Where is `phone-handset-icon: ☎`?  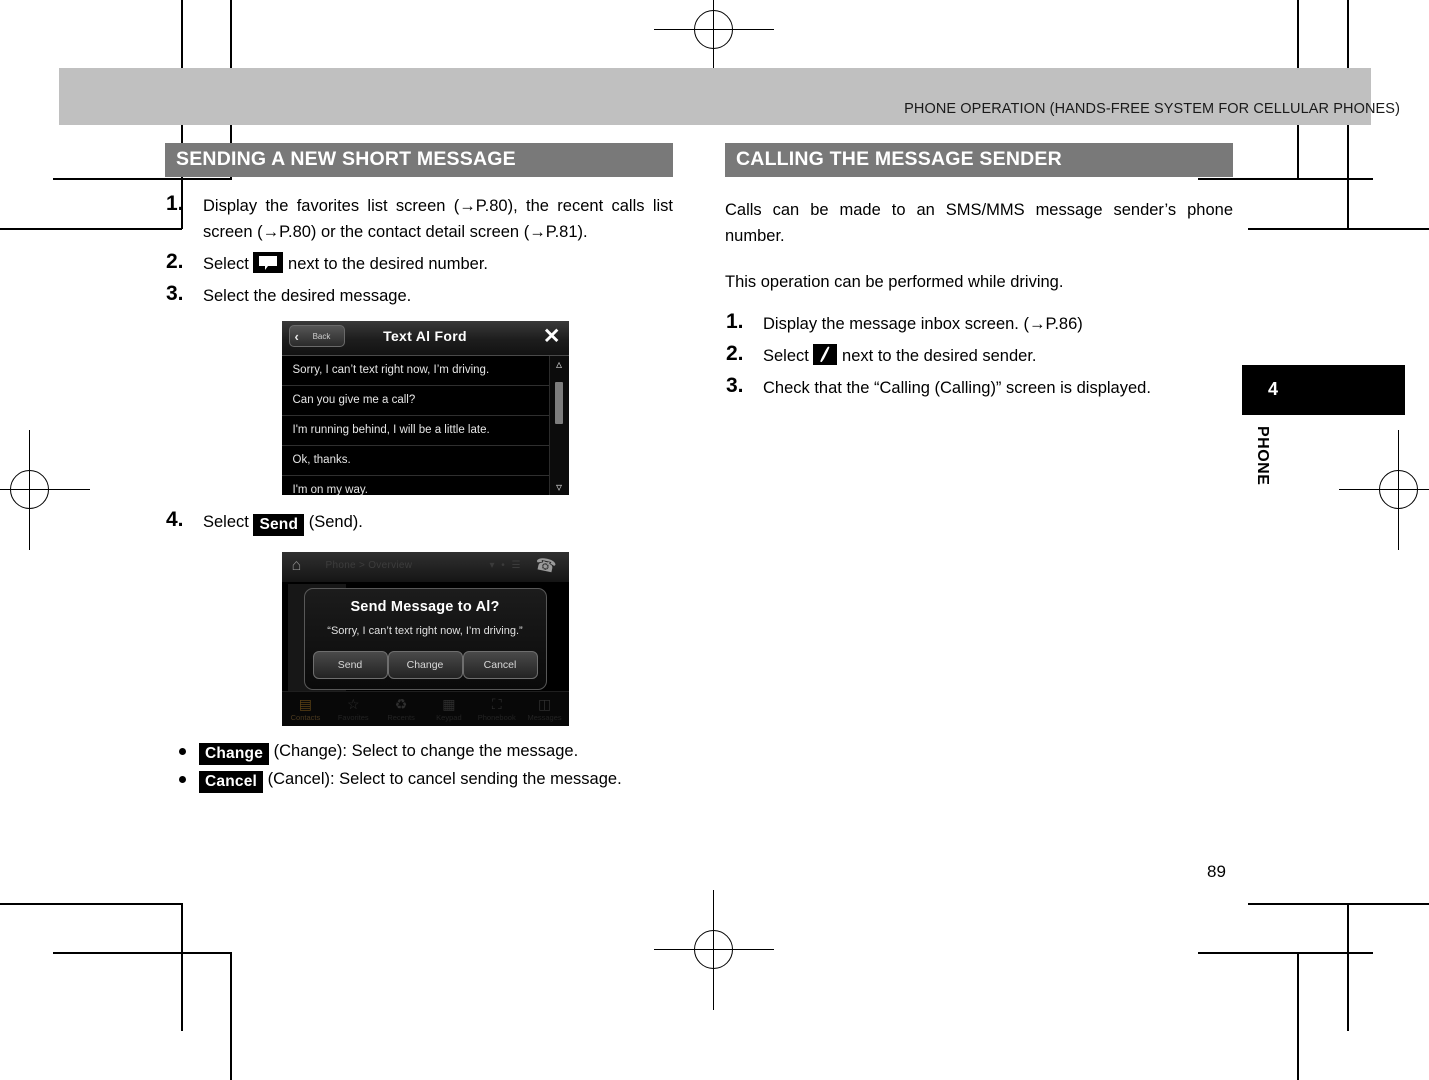
phone-handset-icon: ☎ is located at coordinates (546, 565).